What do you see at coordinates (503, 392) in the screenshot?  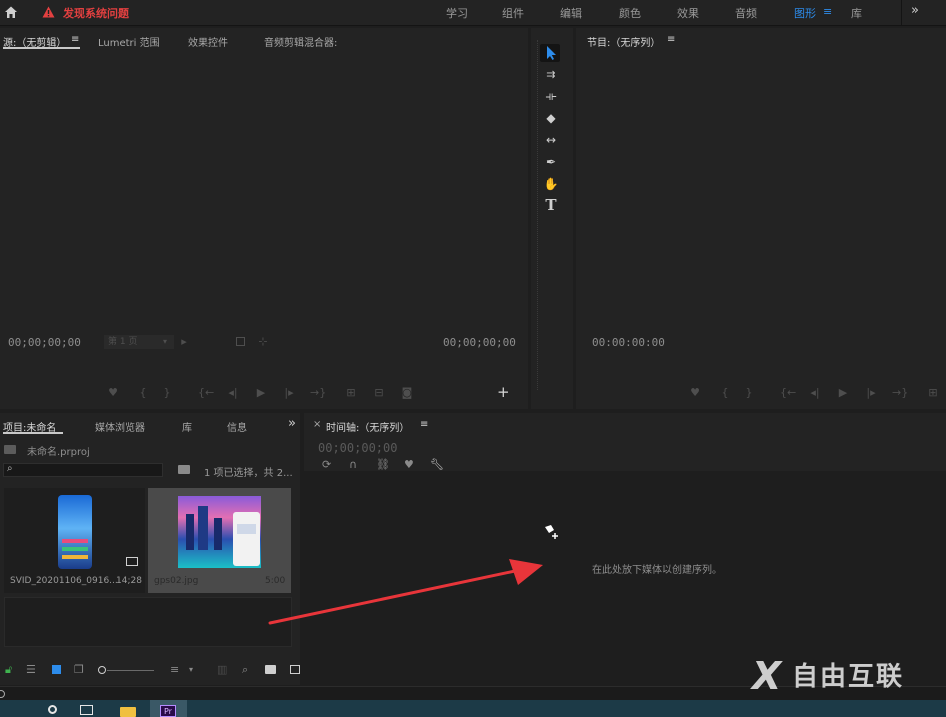 I see `add-button-icon: +` at bounding box center [503, 392].